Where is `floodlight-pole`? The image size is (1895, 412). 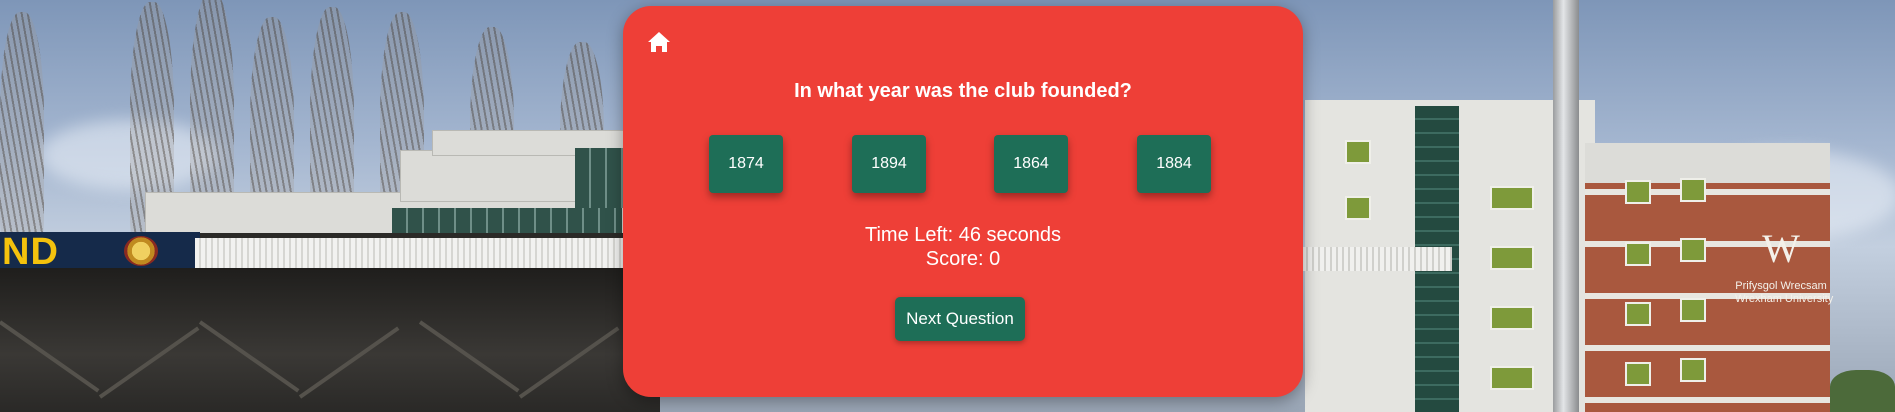
floodlight-pole is located at coordinates (1566, 206).